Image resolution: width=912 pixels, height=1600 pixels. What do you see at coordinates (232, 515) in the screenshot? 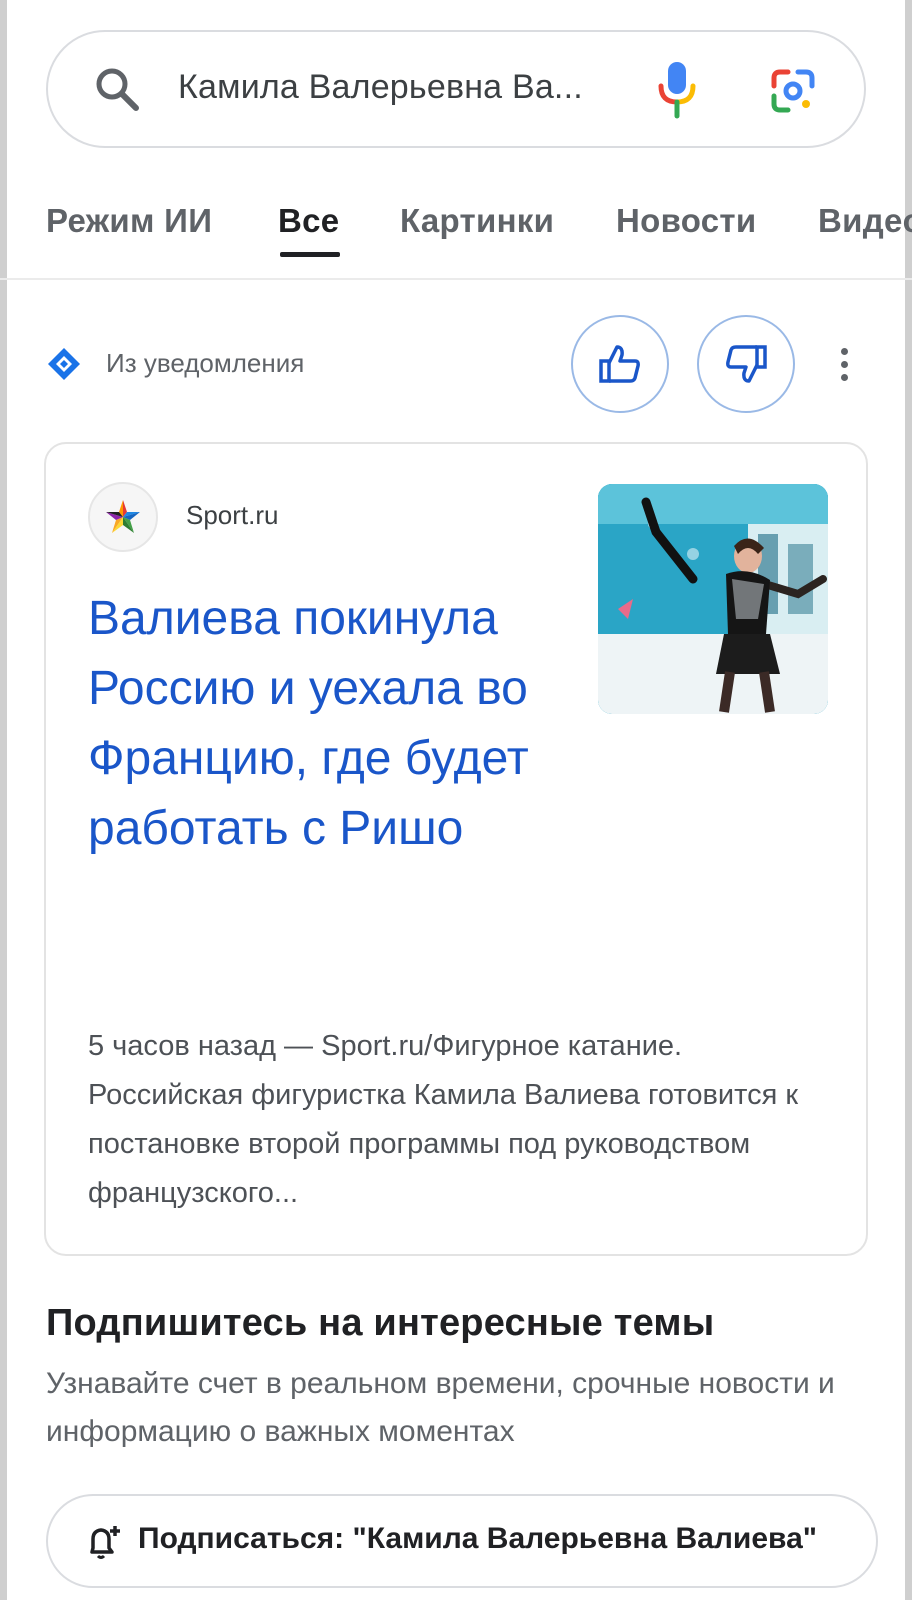
I see `source-name: Sport.ru` at bounding box center [232, 515].